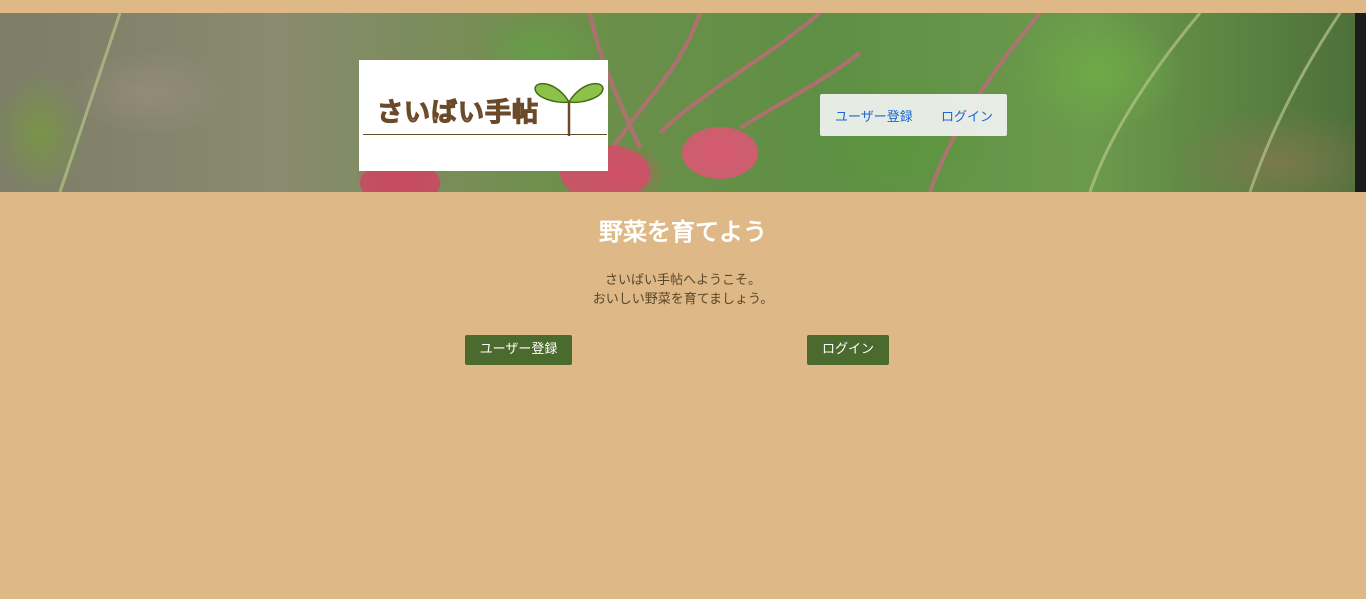 The height and width of the screenshot is (599, 1366). What do you see at coordinates (913, 115) in the screenshot?
I see `header-nav: ユーザー登録 ログイン` at bounding box center [913, 115].